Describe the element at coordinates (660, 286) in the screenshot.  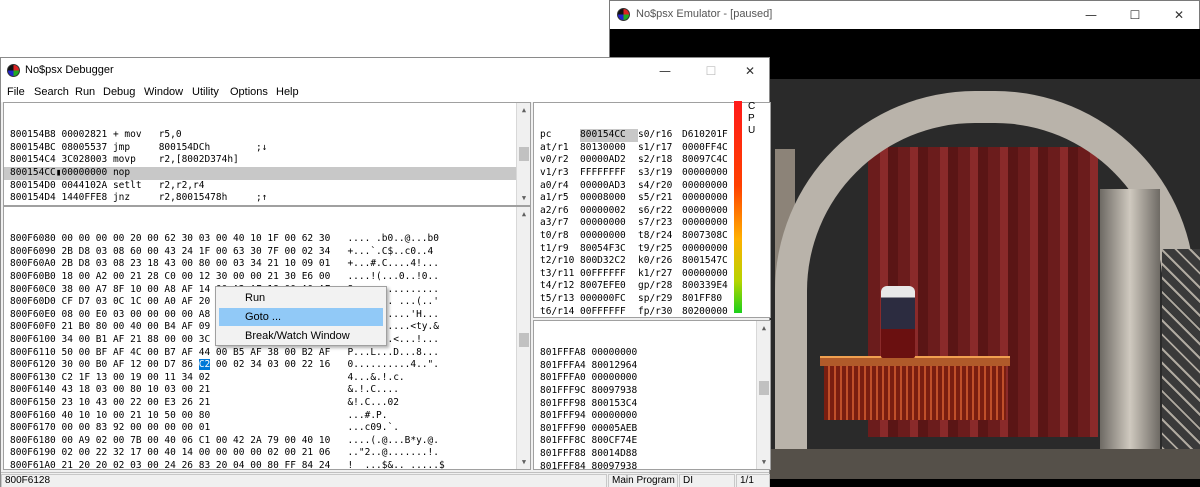
I see `register-name: gp/r28` at that location.